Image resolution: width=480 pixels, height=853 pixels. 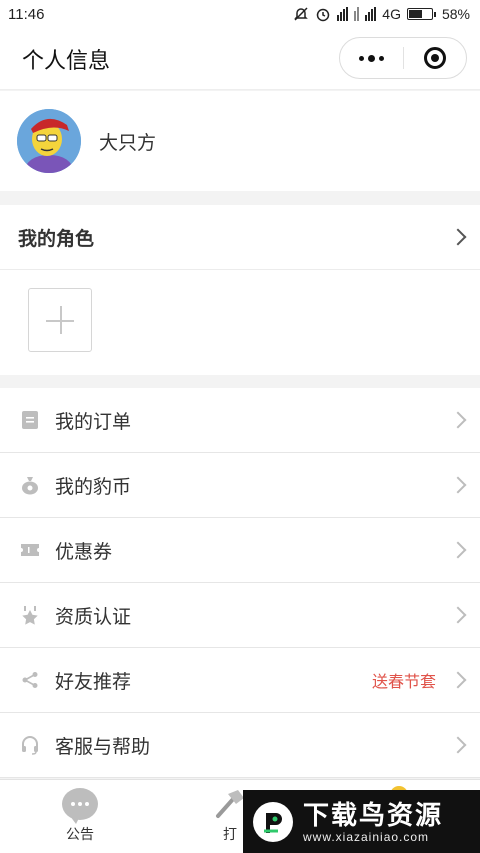 What do you see at coordinates (455, 14) in the screenshot?
I see `battery-percent: 58%` at bounding box center [455, 14].